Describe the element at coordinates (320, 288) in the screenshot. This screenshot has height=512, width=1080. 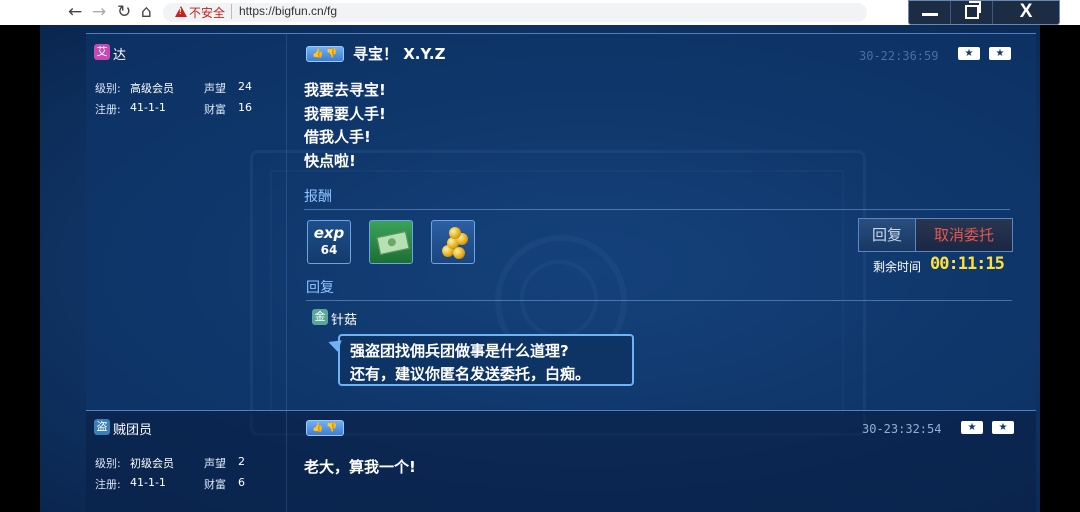
I see `replies-label: 回复` at that location.